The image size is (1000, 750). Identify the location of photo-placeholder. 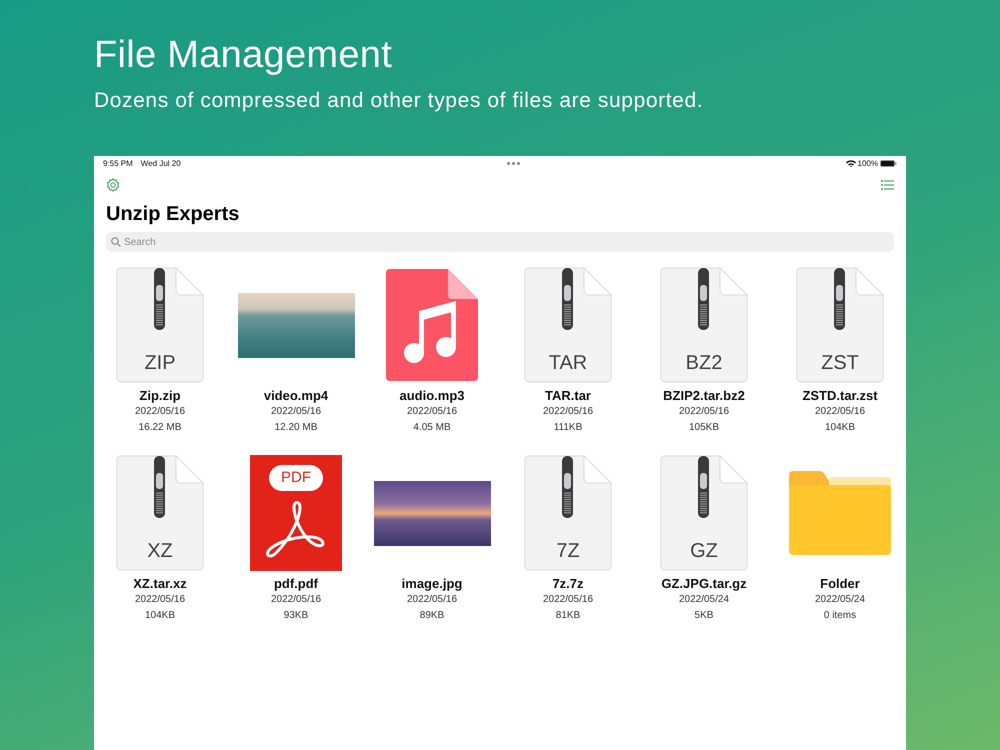
(432, 513).